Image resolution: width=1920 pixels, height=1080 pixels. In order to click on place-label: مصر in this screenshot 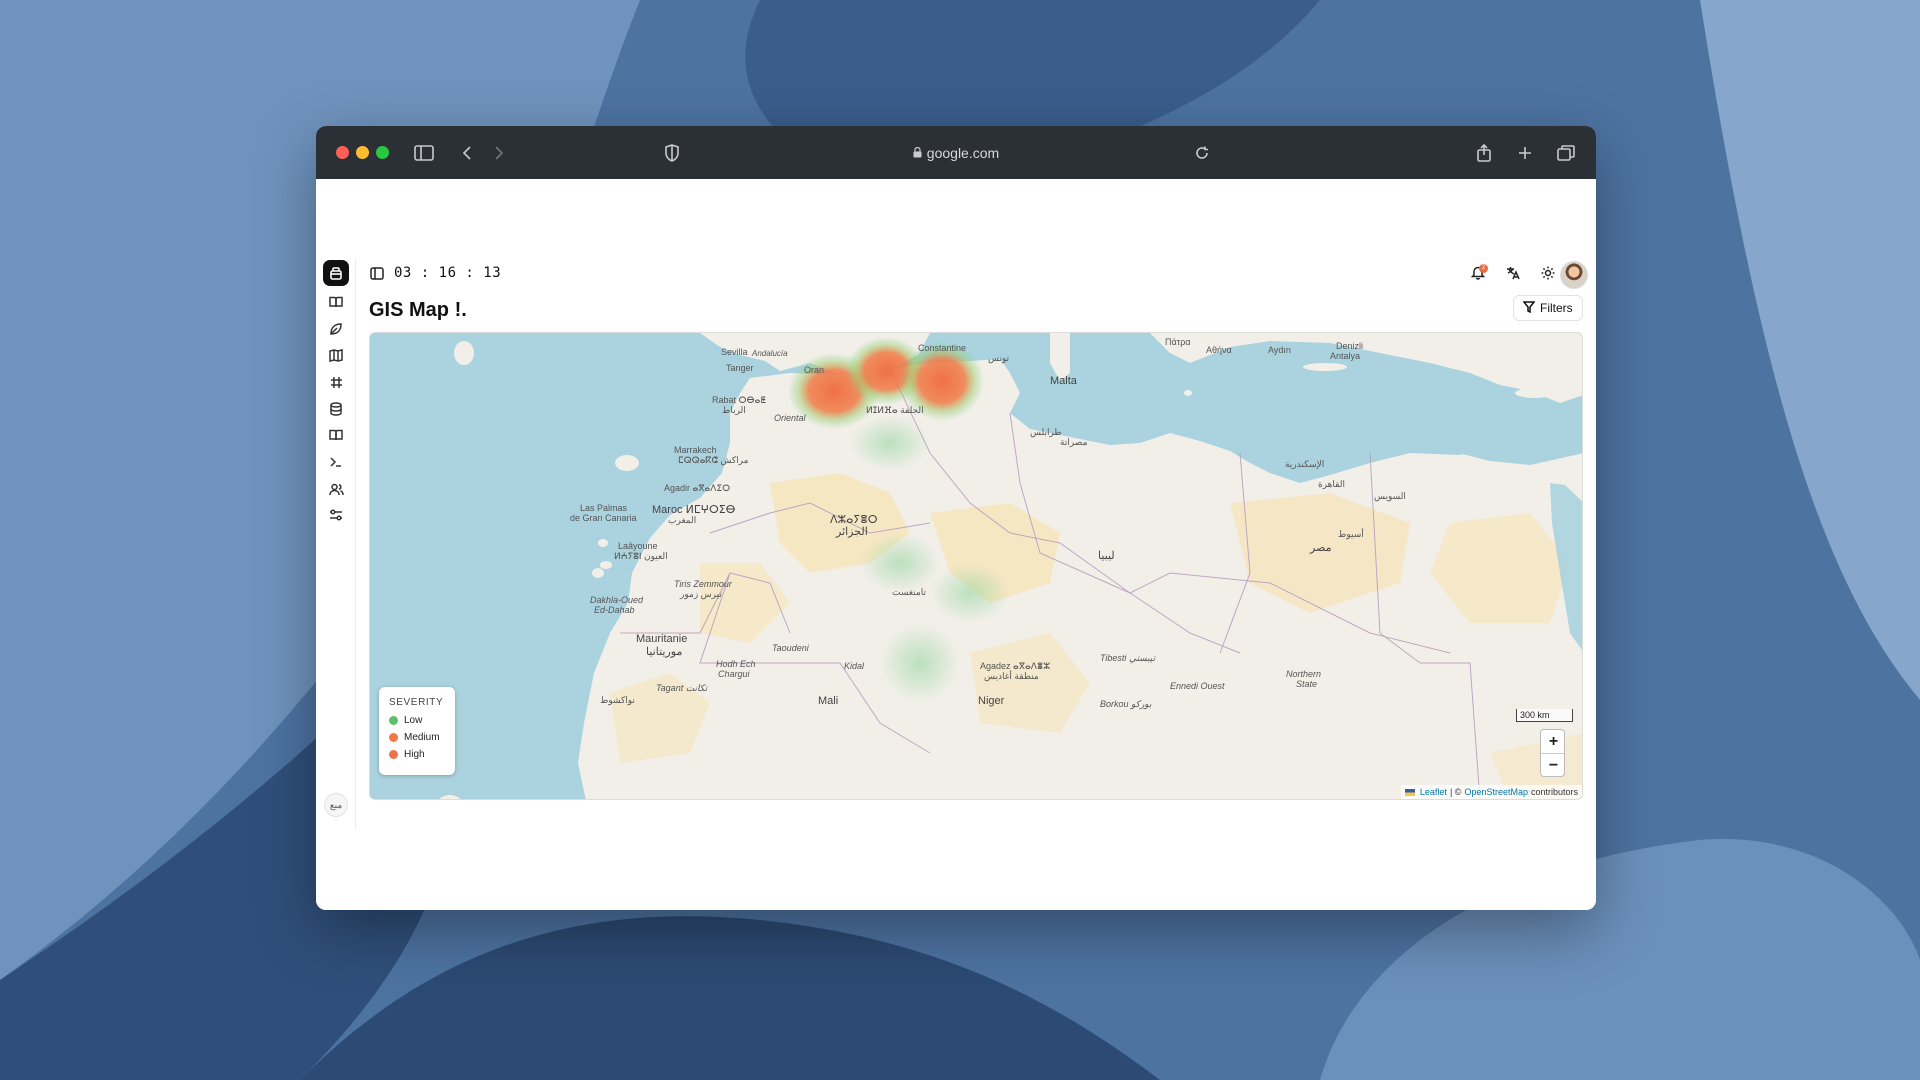, I will do `click(1321, 548)`.